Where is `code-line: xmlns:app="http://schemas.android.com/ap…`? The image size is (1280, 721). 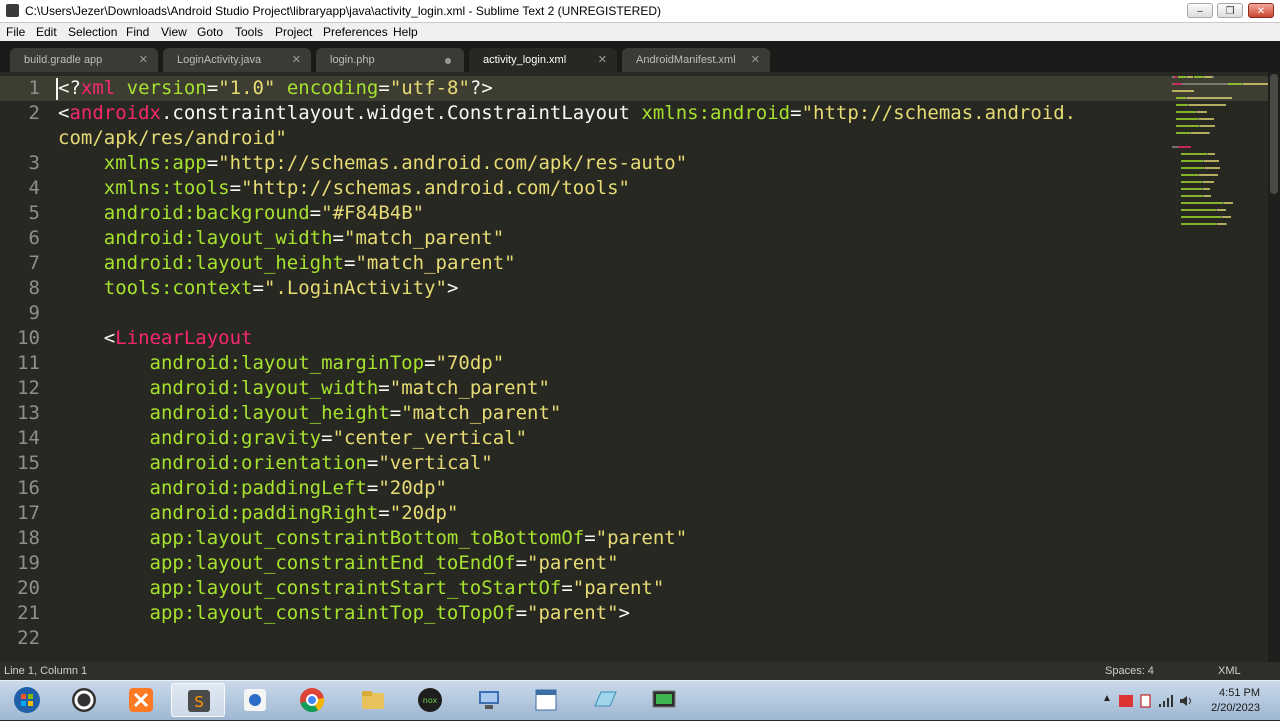
code-line: xmlns:app="http://schemas.android.com/ap… is located at coordinates (372, 163).